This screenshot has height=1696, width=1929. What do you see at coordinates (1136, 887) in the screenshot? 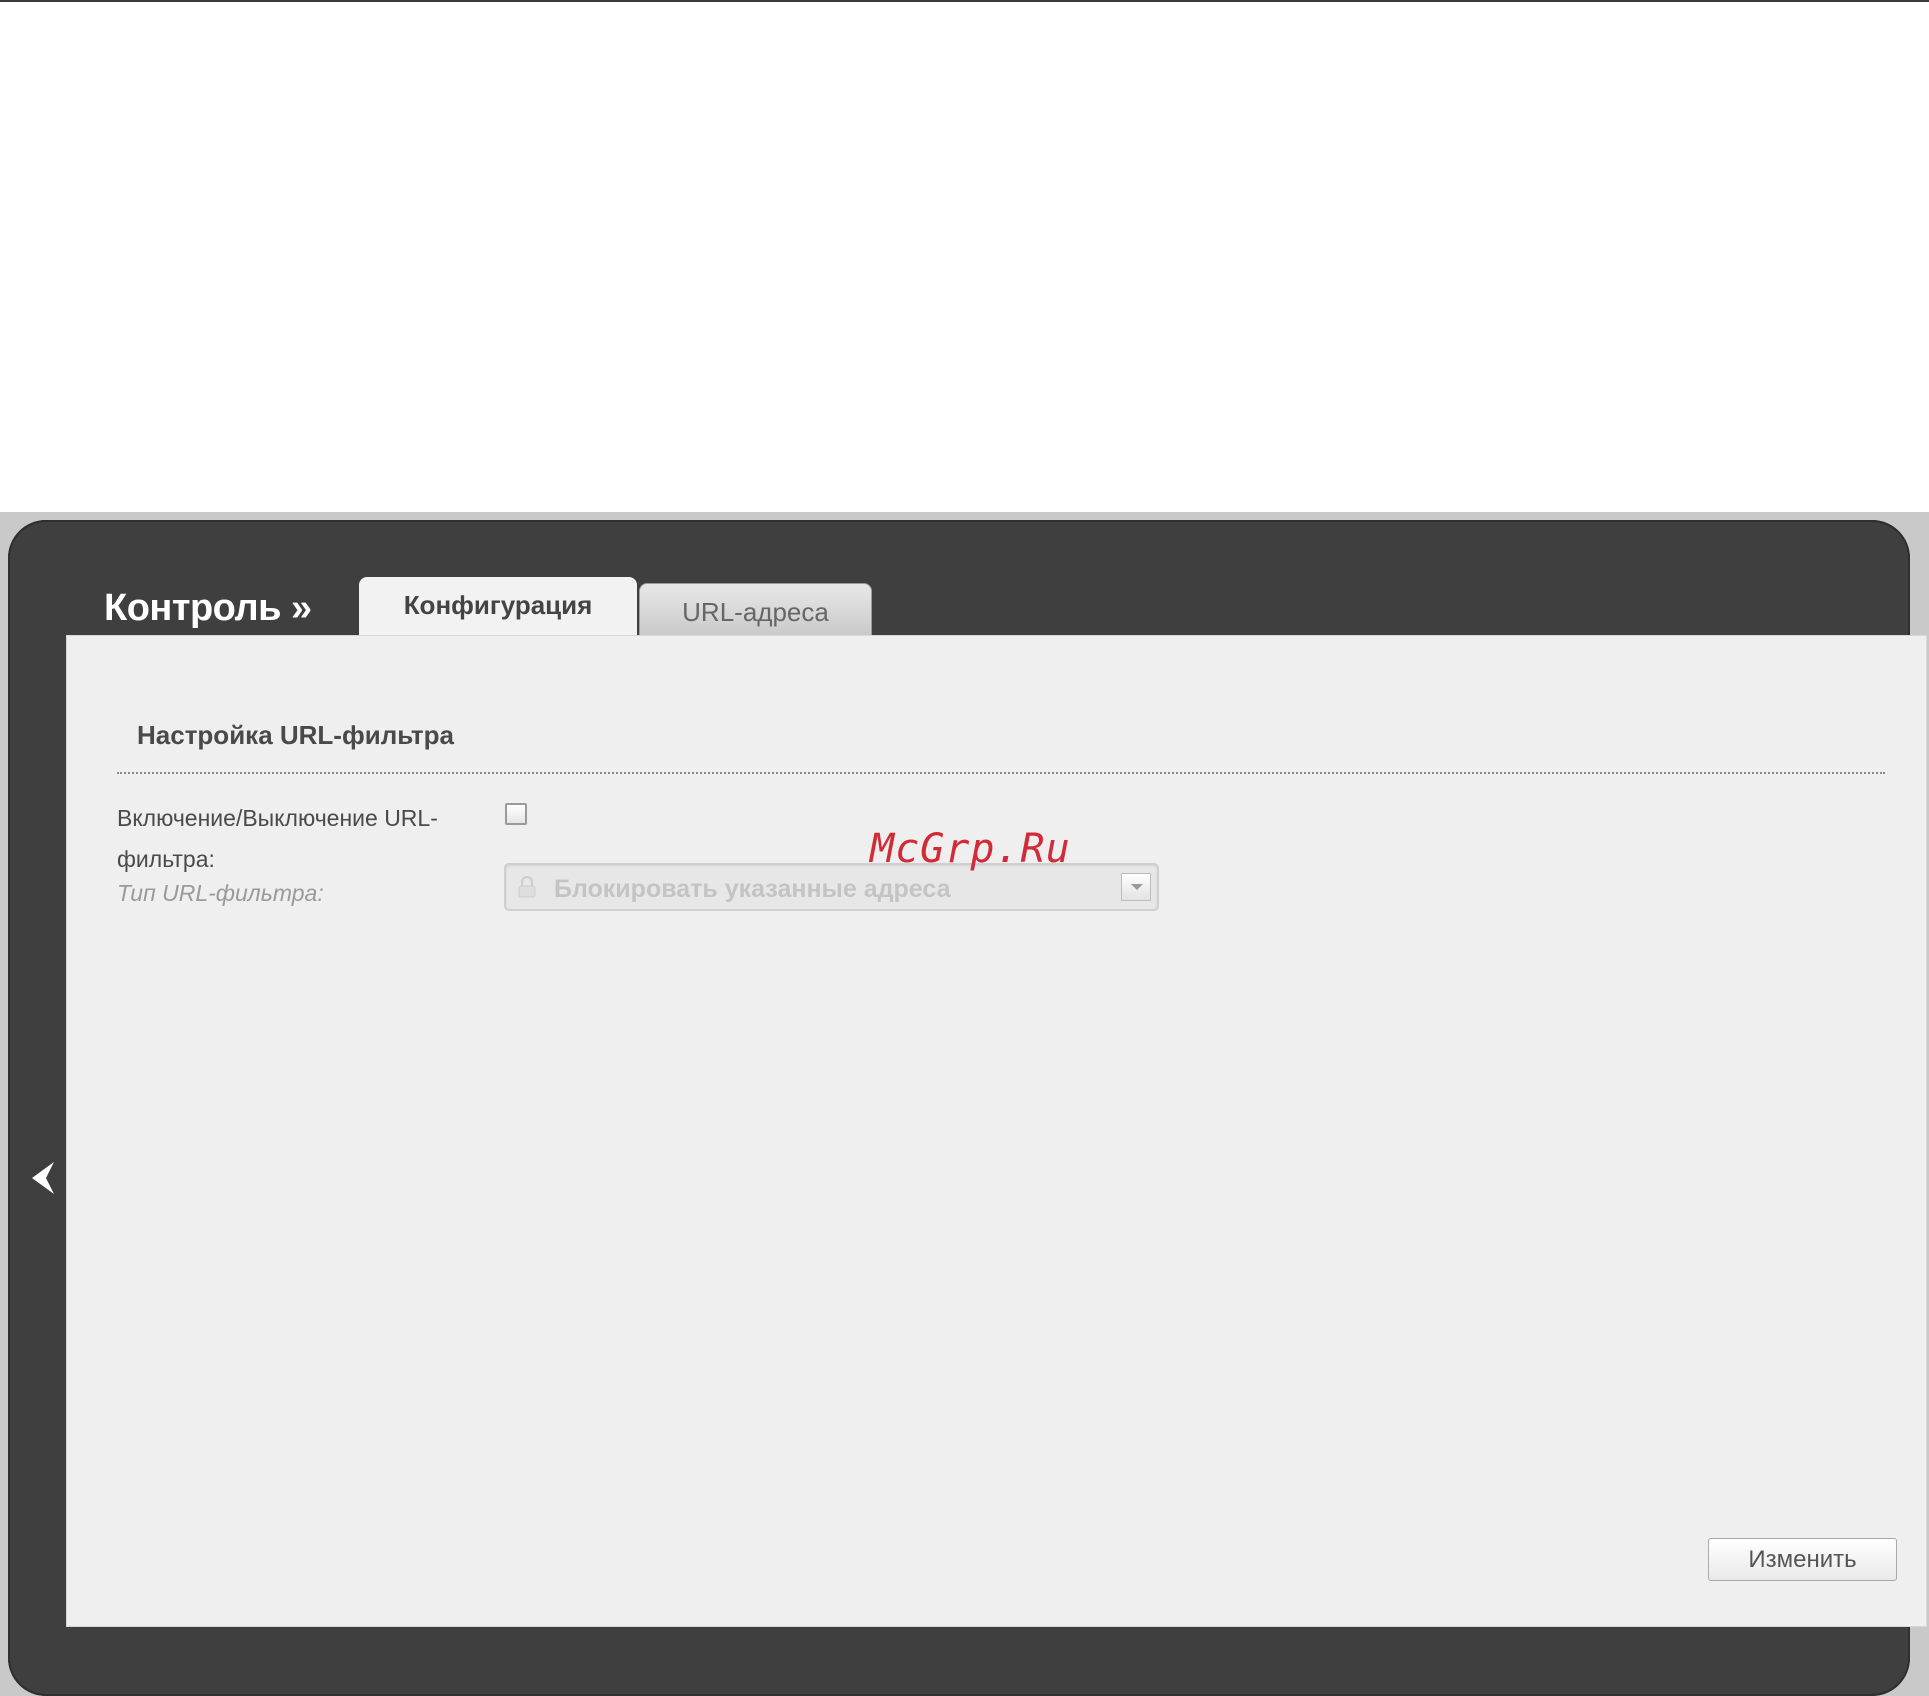
I see `chevron-down-icon` at bounding box center [1136, 887].